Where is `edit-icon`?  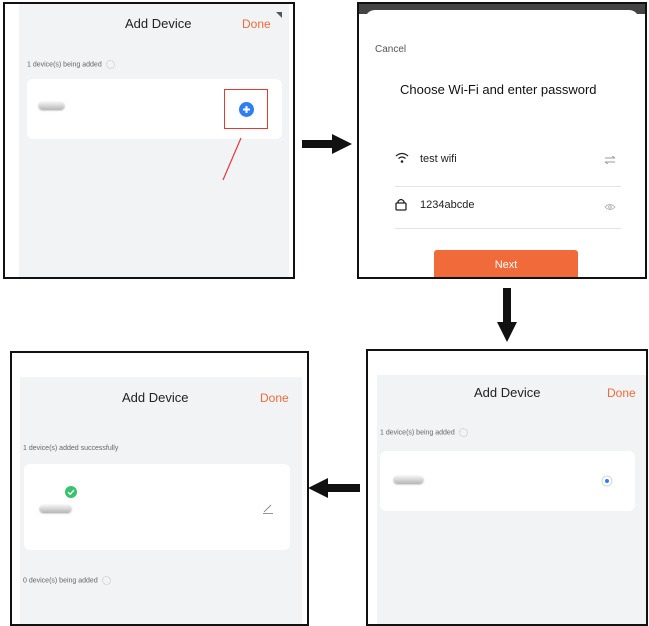
edit-icon is located at coordinates (268, 509).